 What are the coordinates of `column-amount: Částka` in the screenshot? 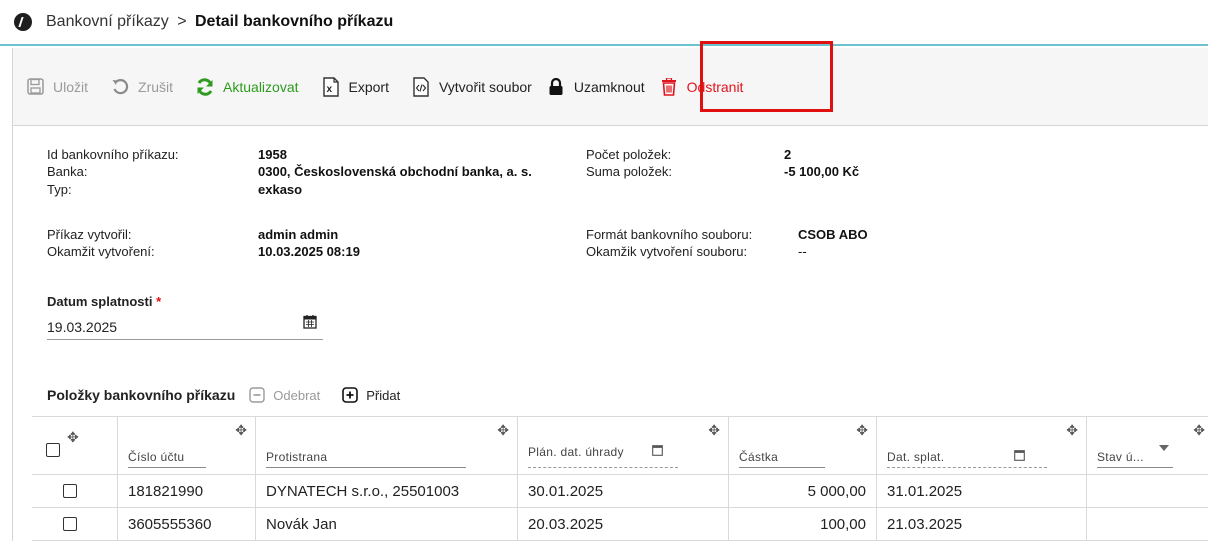 It's located at (759, 457).